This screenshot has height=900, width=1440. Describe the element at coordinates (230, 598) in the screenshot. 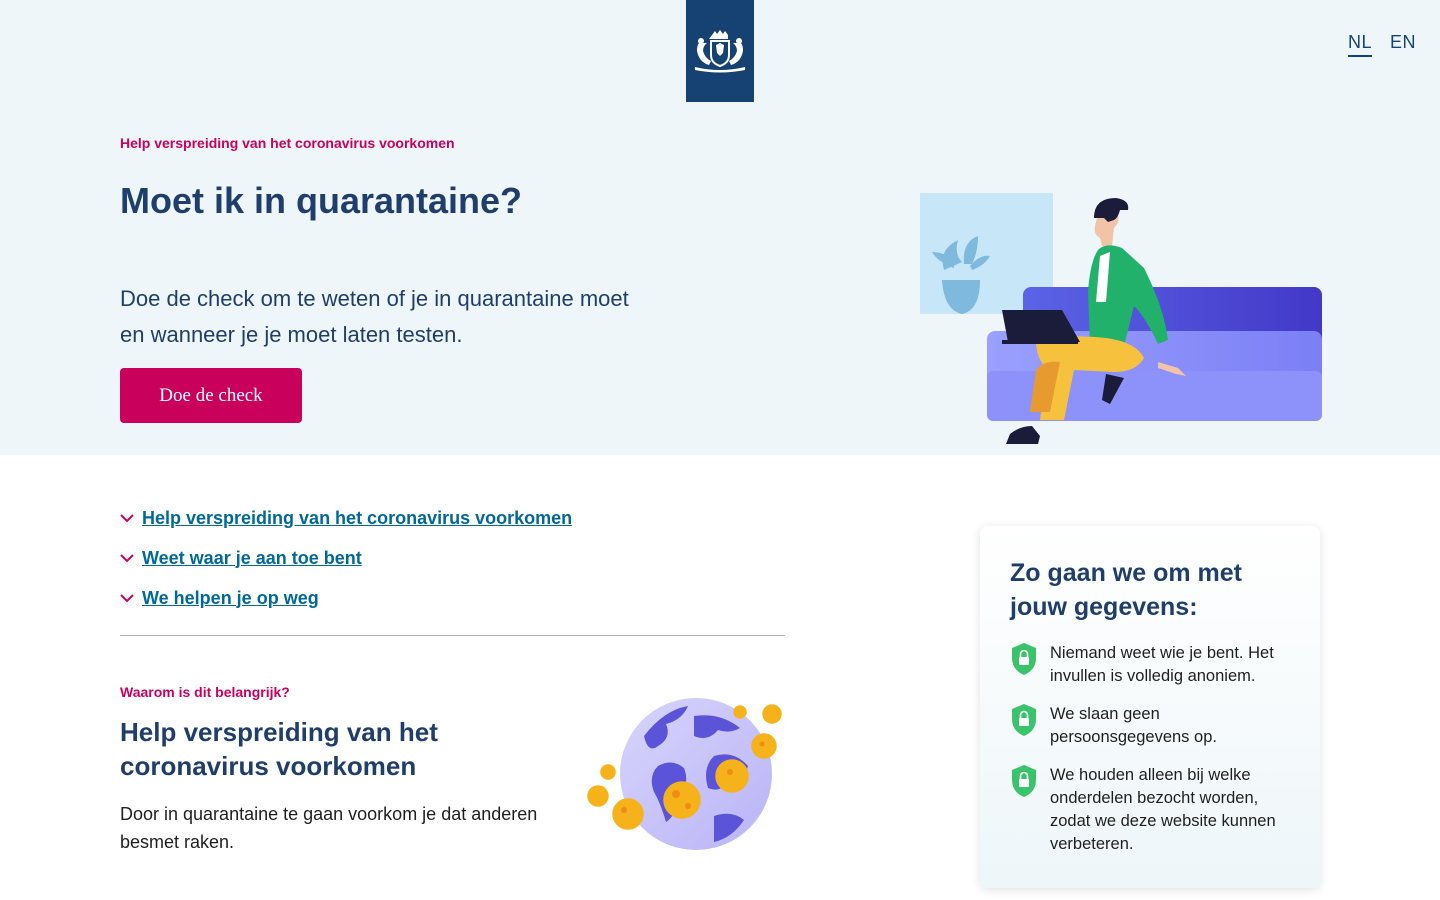

I see `toc-link-we-helpen: We helpen je op weg` at that location.